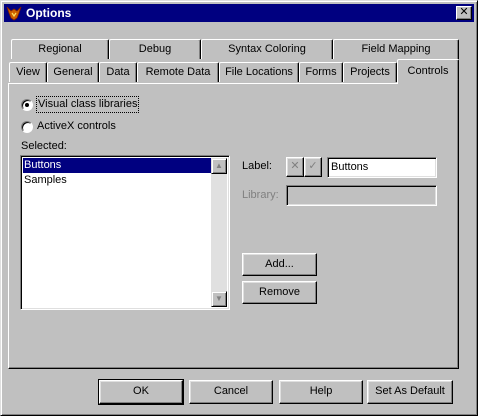  I want to click on list-item: Buttons, so click(117, 165).